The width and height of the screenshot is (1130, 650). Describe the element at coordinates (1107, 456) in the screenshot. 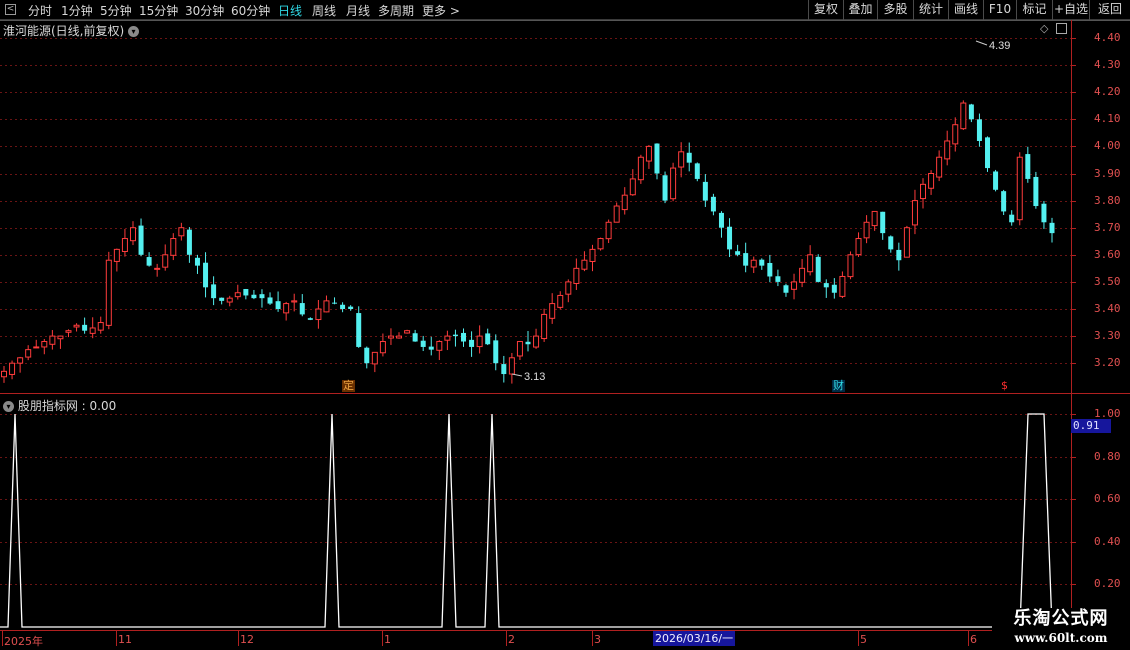

I see `indicator-tick-label: 0.80` at that location.